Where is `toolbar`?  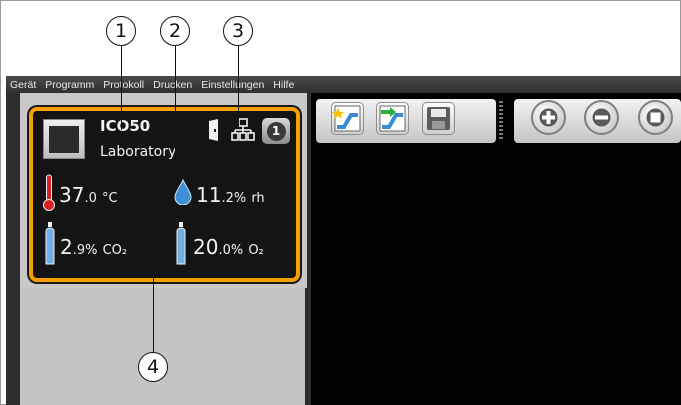 toolbar is located at coordinates (497, 120).